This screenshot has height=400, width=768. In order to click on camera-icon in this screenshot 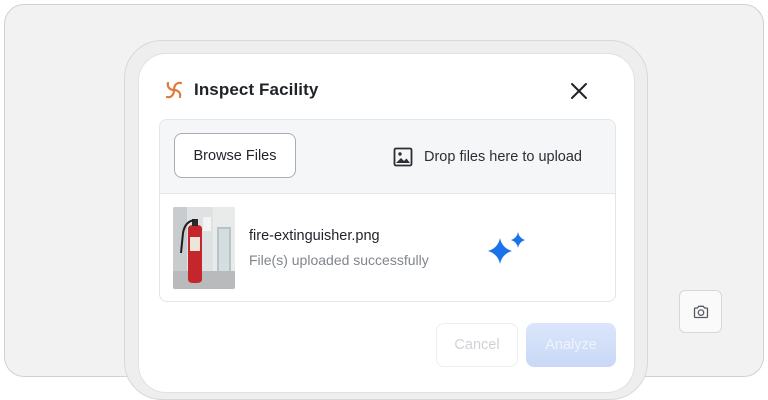, I will do `click(700, 311)`.